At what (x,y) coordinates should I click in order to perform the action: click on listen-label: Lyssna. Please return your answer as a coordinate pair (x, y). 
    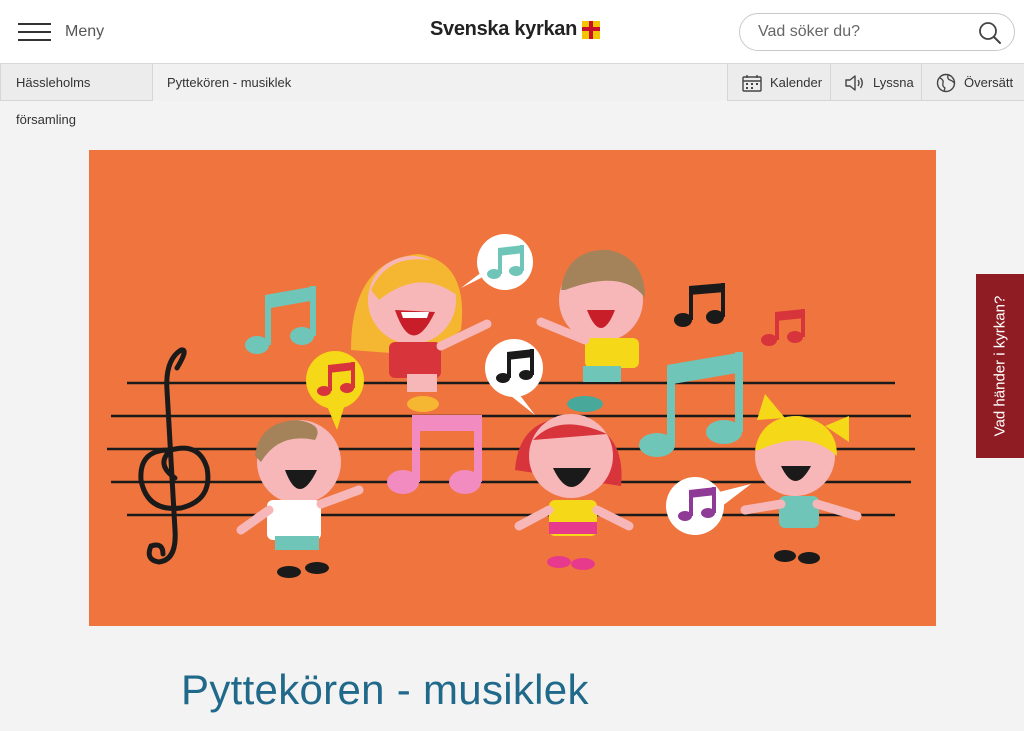
    Looking at the image, I should click on (893, 82).